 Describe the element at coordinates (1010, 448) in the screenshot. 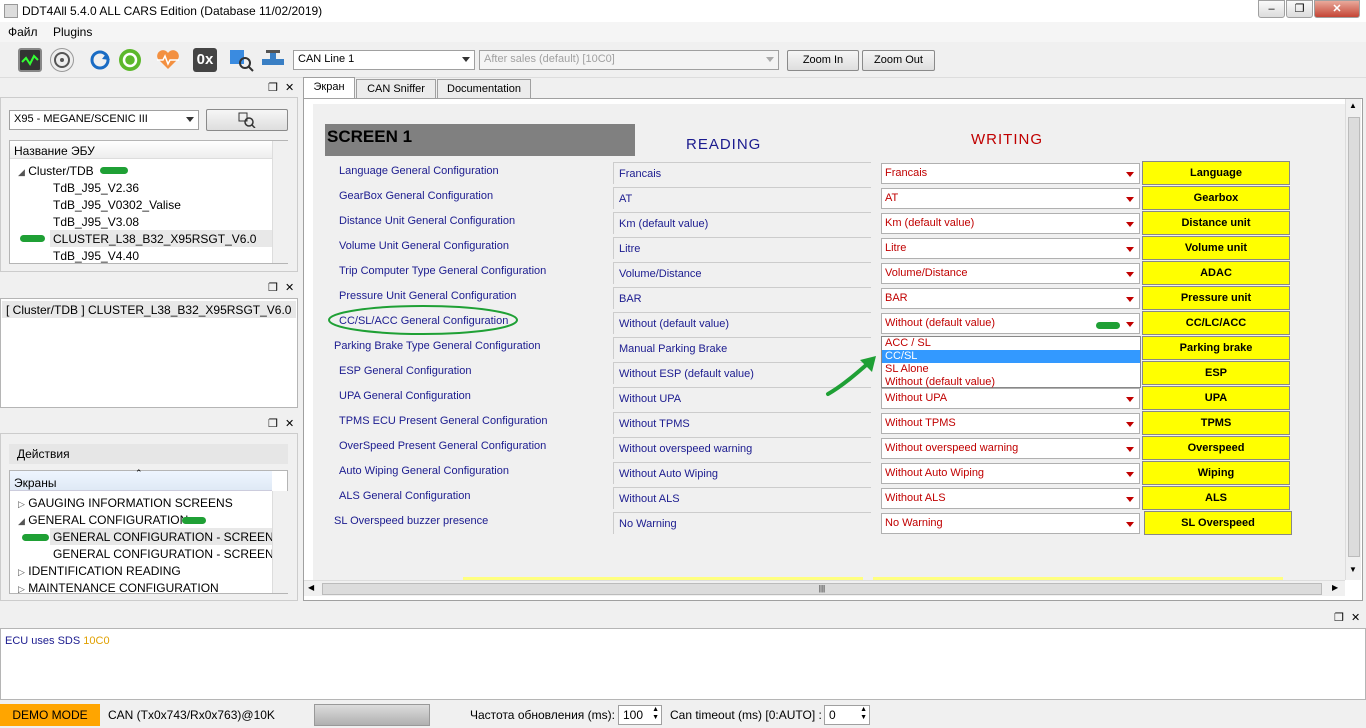

I see `writing-select: Without overspeed warning` at that location.